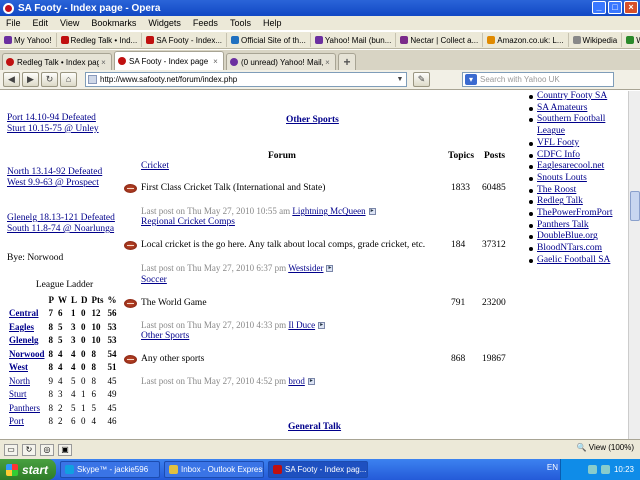 The width and height of the screenshot is (640, 480). What do you see at coordinates (605, 469) in the screenshot?
I see `skype-tray-icon` at bounding box center [605, 469].